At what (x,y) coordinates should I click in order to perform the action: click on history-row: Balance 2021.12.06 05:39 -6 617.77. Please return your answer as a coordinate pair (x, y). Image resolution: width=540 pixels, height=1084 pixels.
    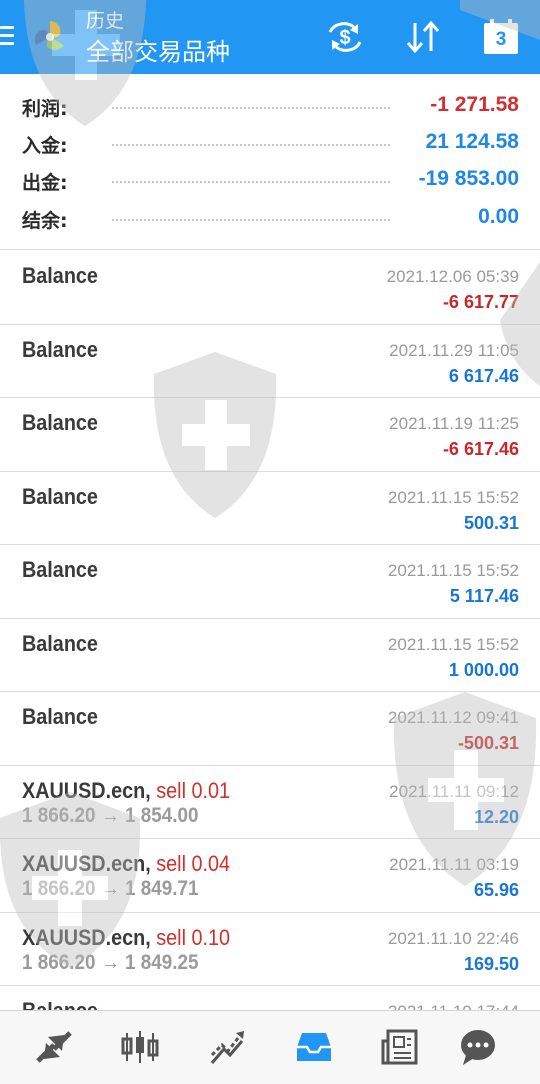
    Looking at the image, I should click on (270, 288).